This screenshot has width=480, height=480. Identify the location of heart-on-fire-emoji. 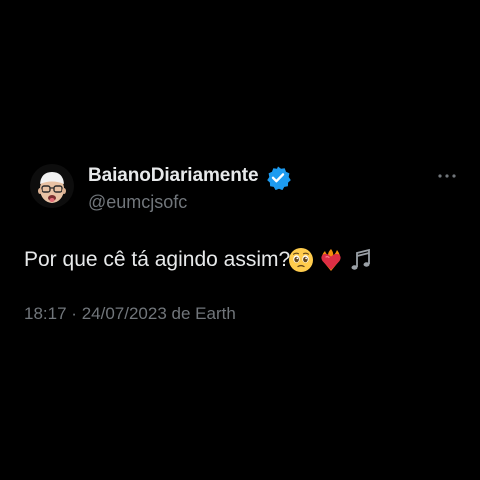
(331, 260).